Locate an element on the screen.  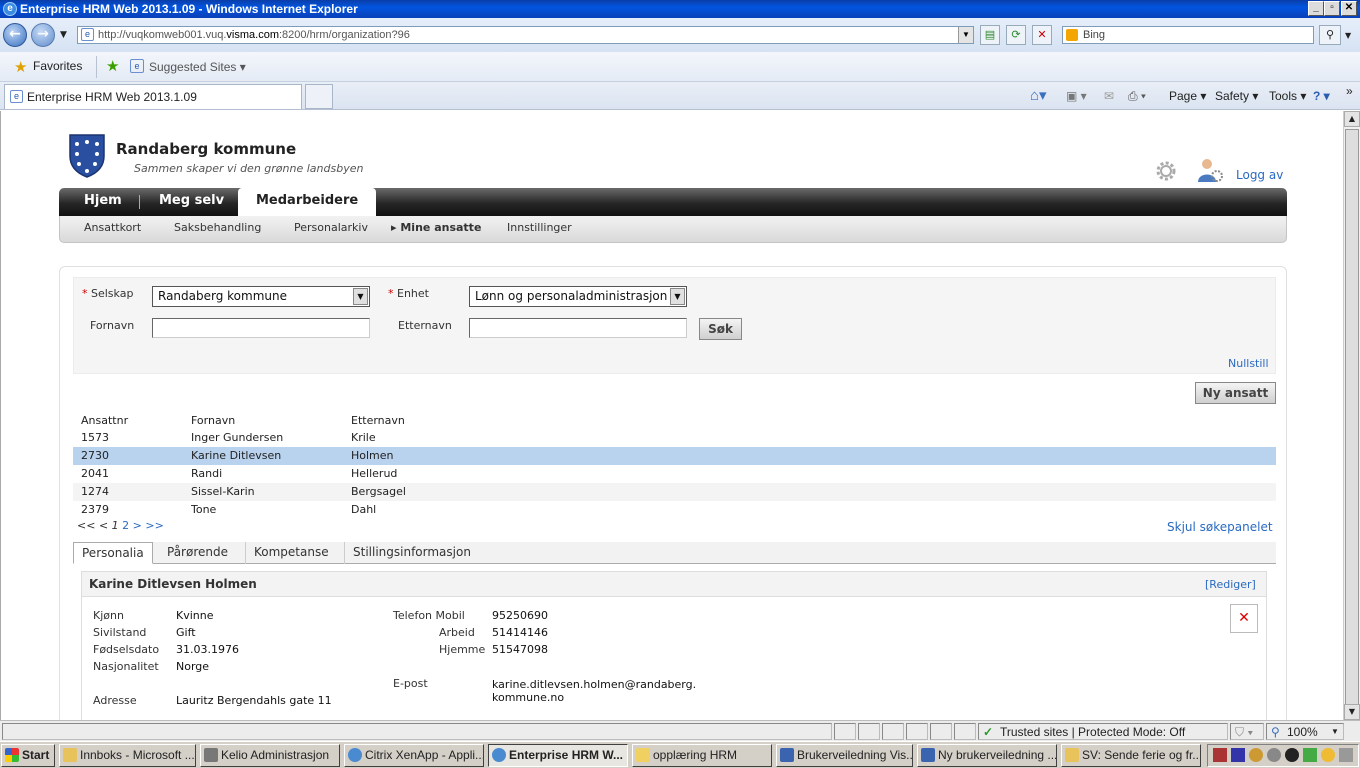
zoom-control: ⚲ 100% ▼ is located at coordinates (1305, 731).